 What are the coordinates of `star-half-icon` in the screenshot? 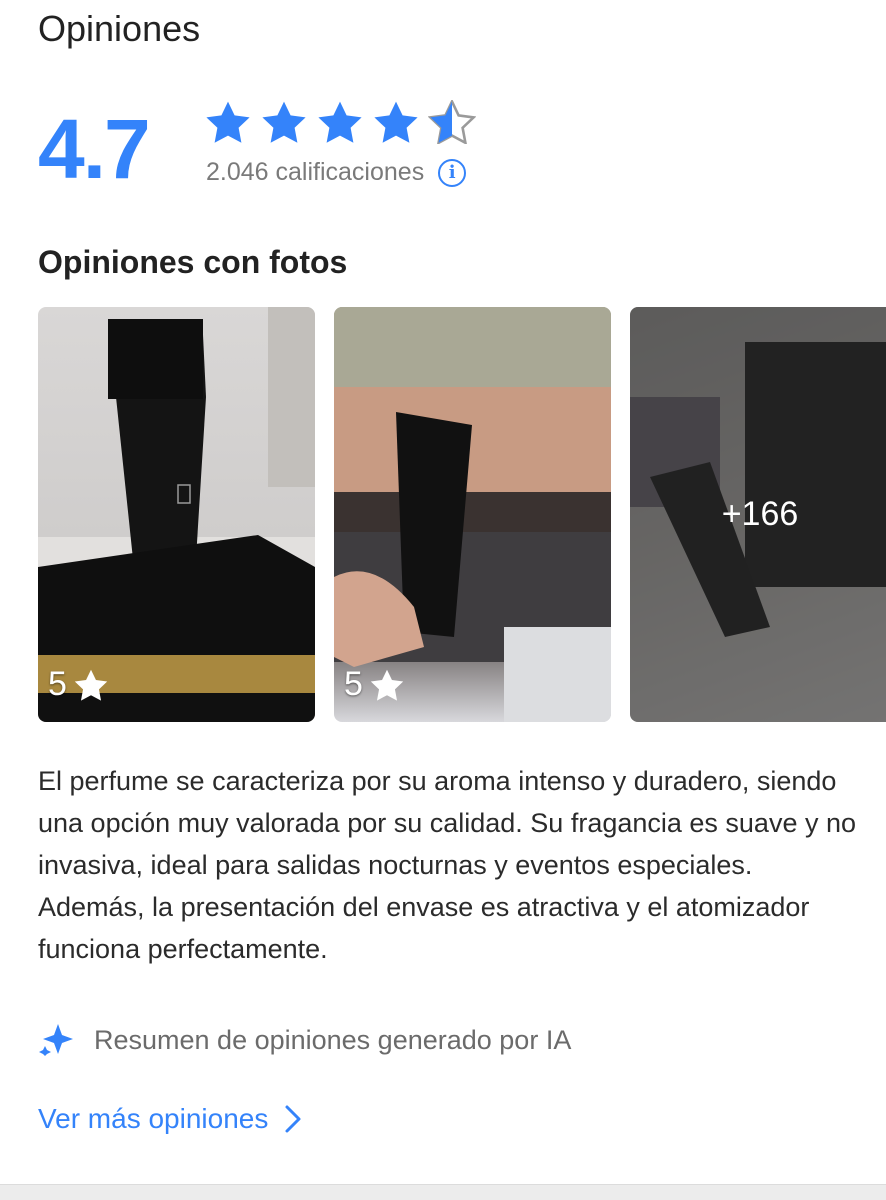 It's located at (452, 122).